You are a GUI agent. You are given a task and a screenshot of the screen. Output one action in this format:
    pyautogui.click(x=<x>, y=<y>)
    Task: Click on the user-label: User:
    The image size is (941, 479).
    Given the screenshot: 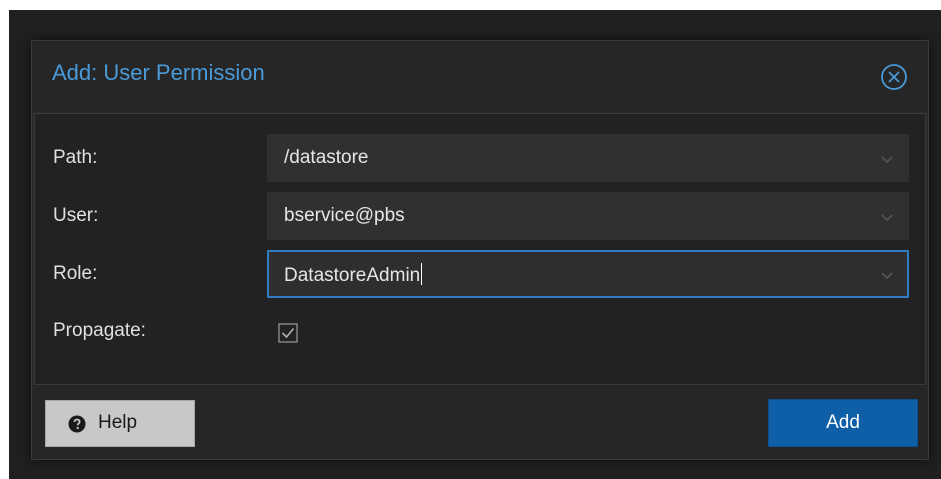 What is the action you would take?
    pyautogui.click(x=76, y=215)
    